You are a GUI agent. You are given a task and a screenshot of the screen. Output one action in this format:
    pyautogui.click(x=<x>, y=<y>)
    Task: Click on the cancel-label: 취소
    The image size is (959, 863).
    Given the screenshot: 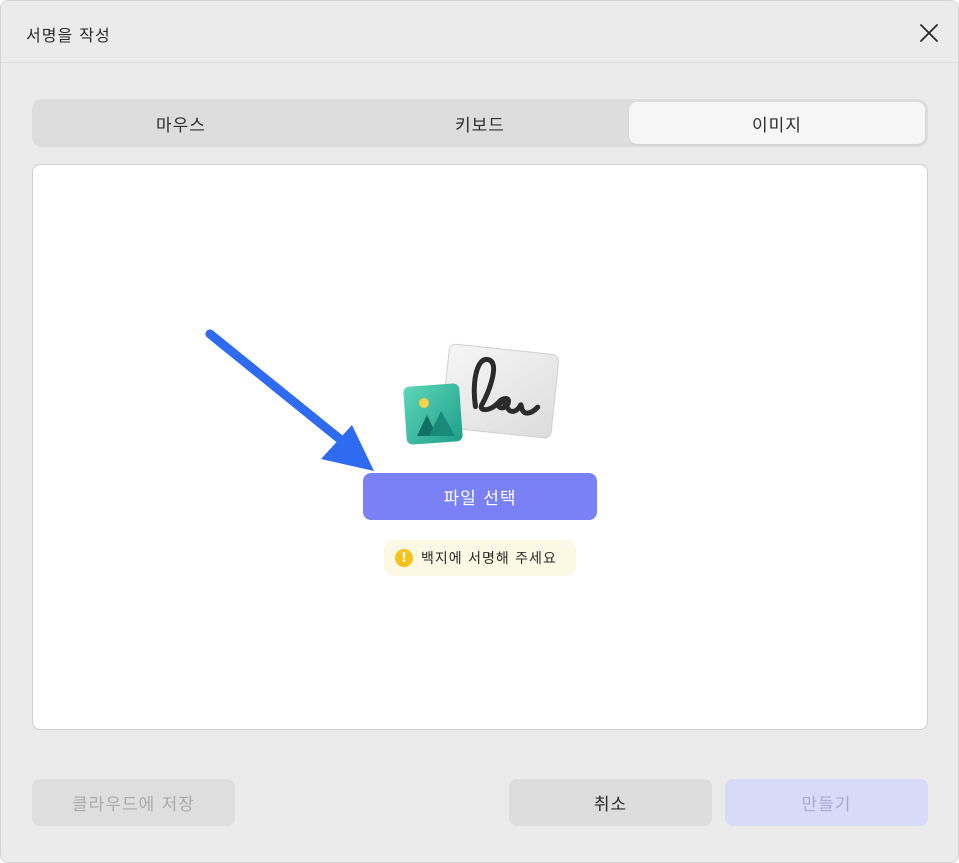 What is the action you would take?
    pyautogui.click(x=610, y=805)
    